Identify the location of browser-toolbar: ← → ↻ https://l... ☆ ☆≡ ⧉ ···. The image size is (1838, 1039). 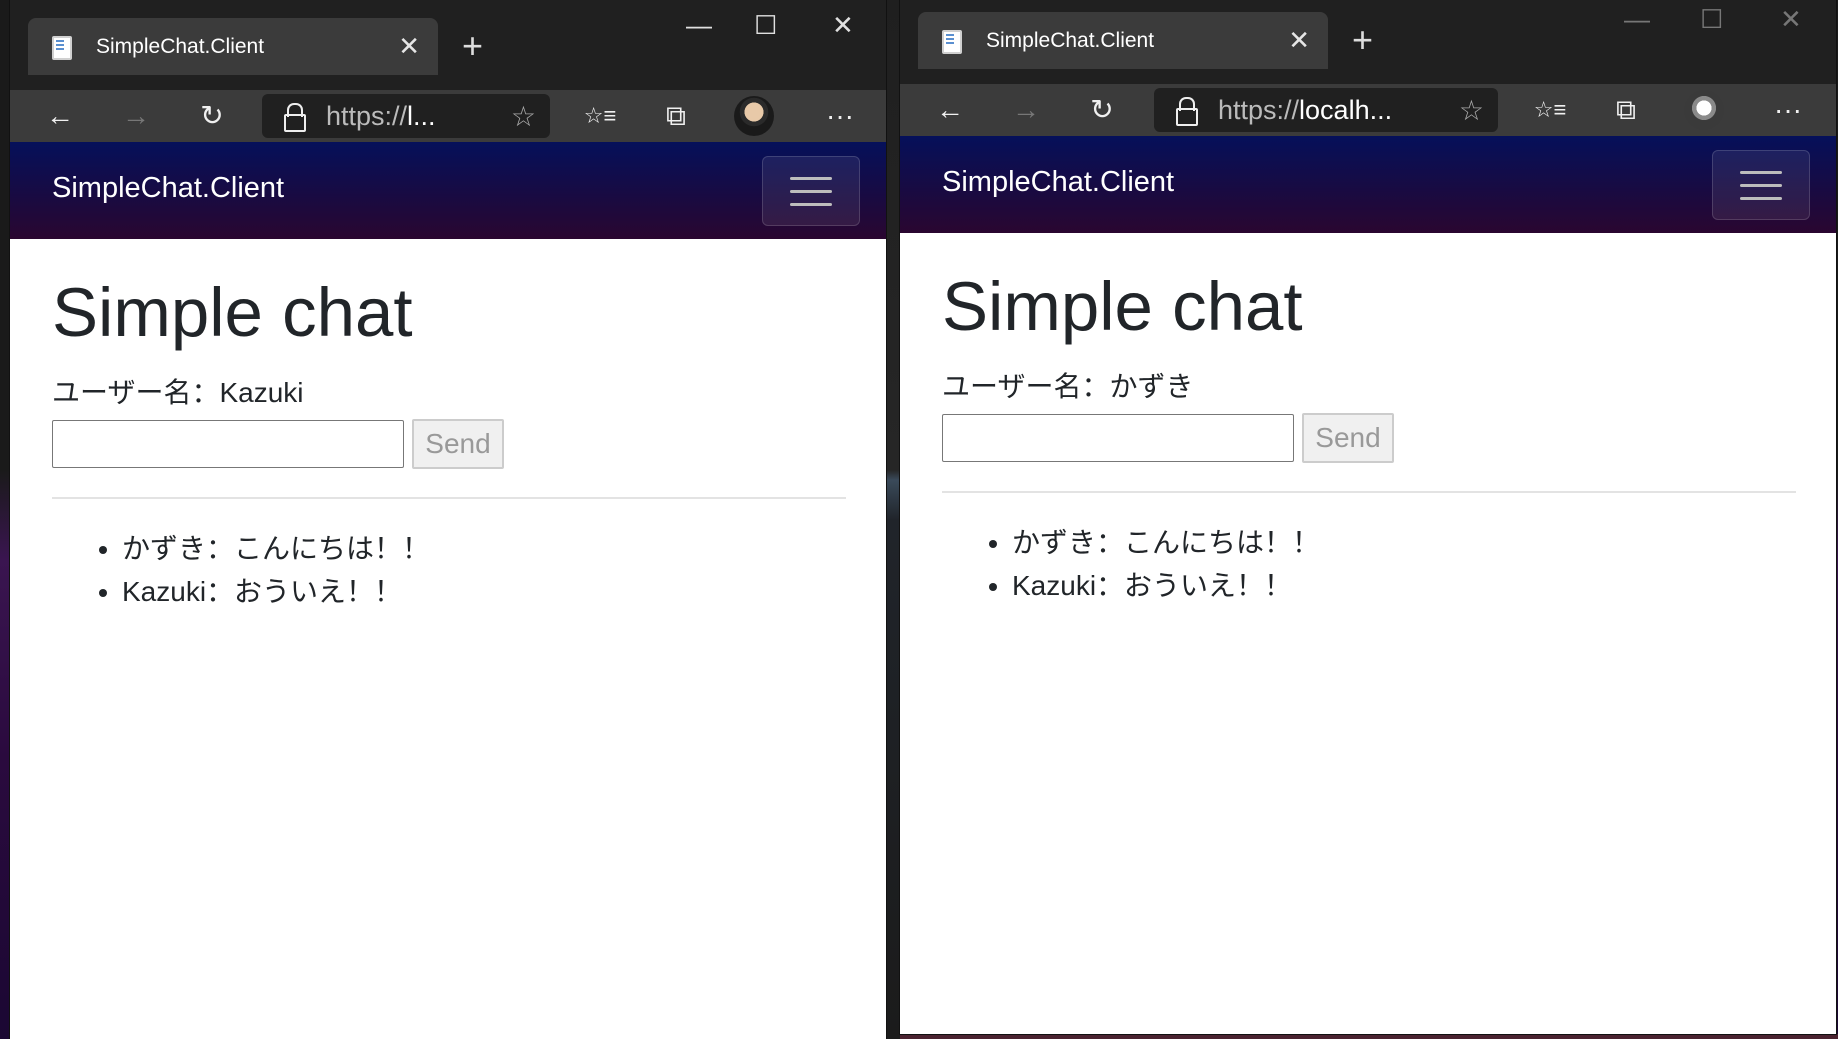
(448, 116).